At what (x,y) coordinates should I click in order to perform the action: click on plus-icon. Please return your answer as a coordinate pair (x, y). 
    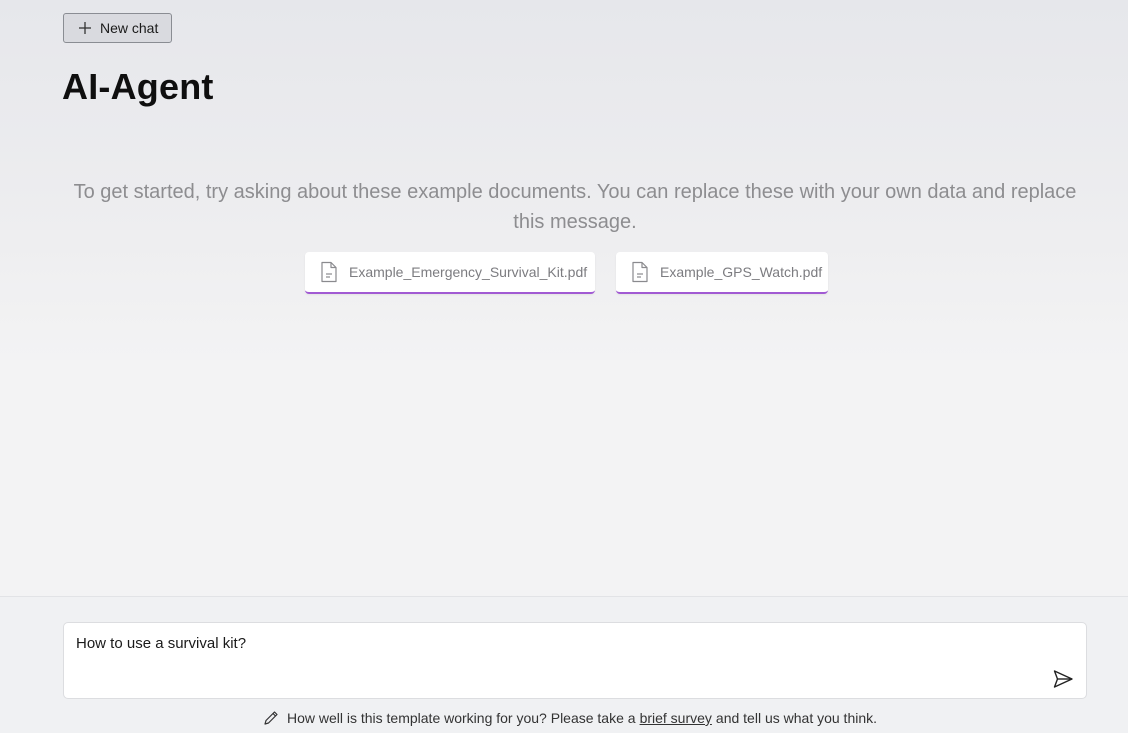
    Looking at the image, I should click on (85, 28).